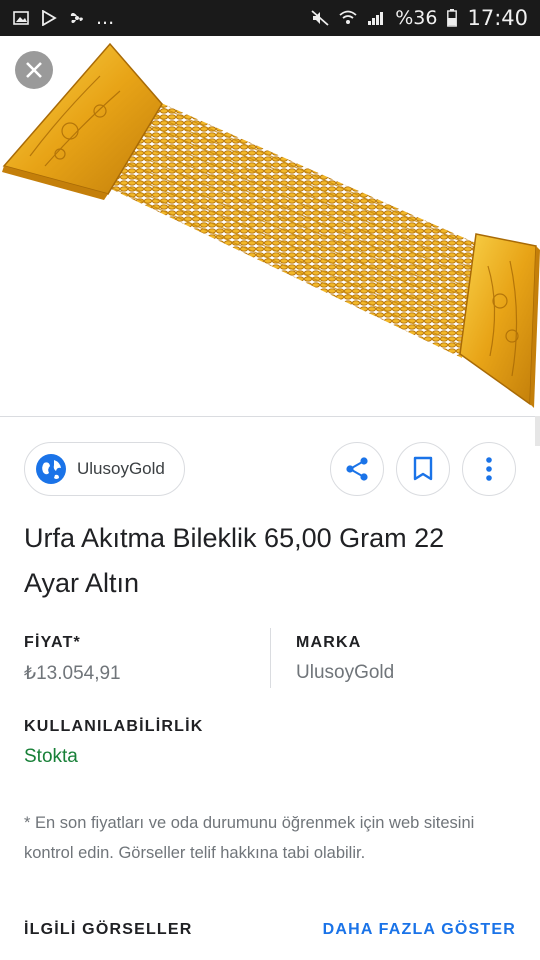 The image size is (540, 960). I want to click on brand-label: MARKA, so click(329, 642).